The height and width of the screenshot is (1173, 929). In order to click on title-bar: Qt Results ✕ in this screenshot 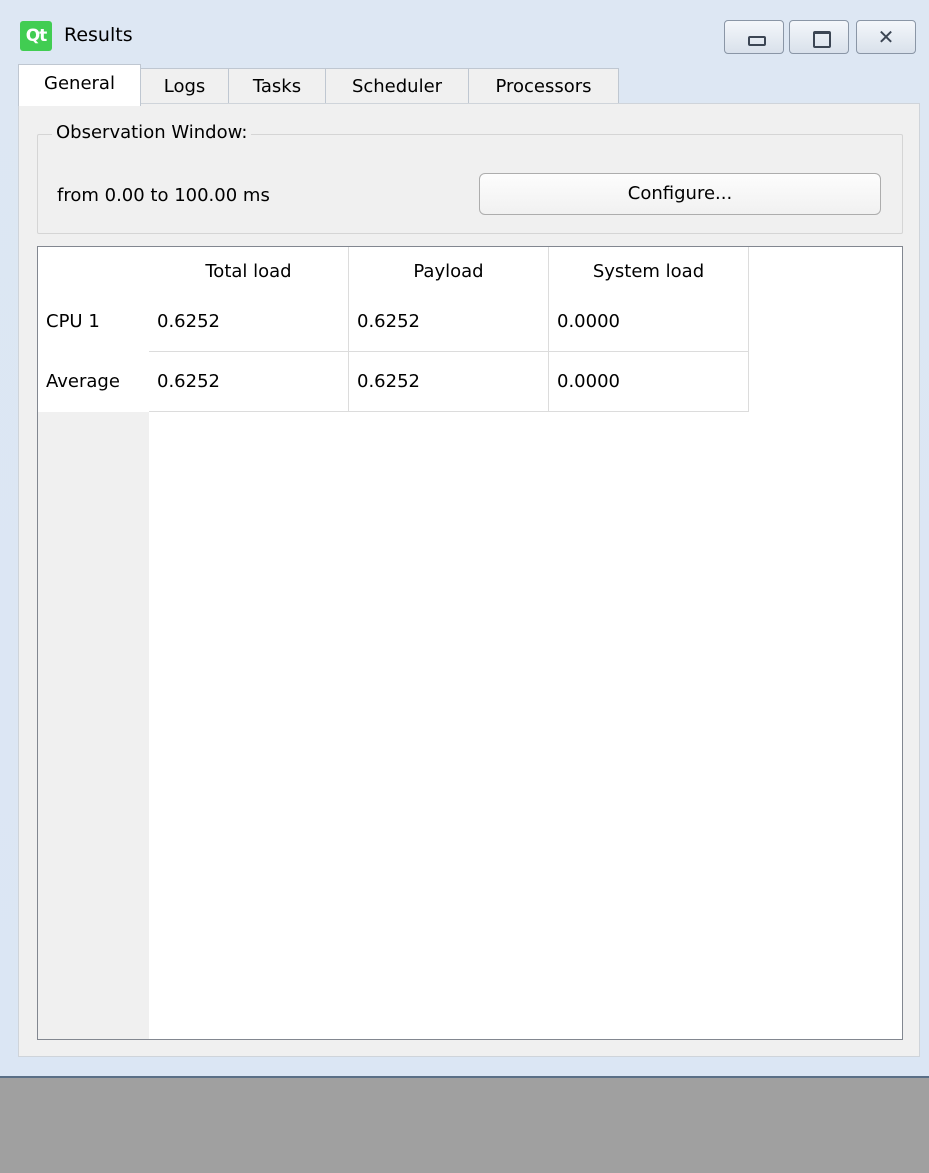, I will do `click(464, 30)`.